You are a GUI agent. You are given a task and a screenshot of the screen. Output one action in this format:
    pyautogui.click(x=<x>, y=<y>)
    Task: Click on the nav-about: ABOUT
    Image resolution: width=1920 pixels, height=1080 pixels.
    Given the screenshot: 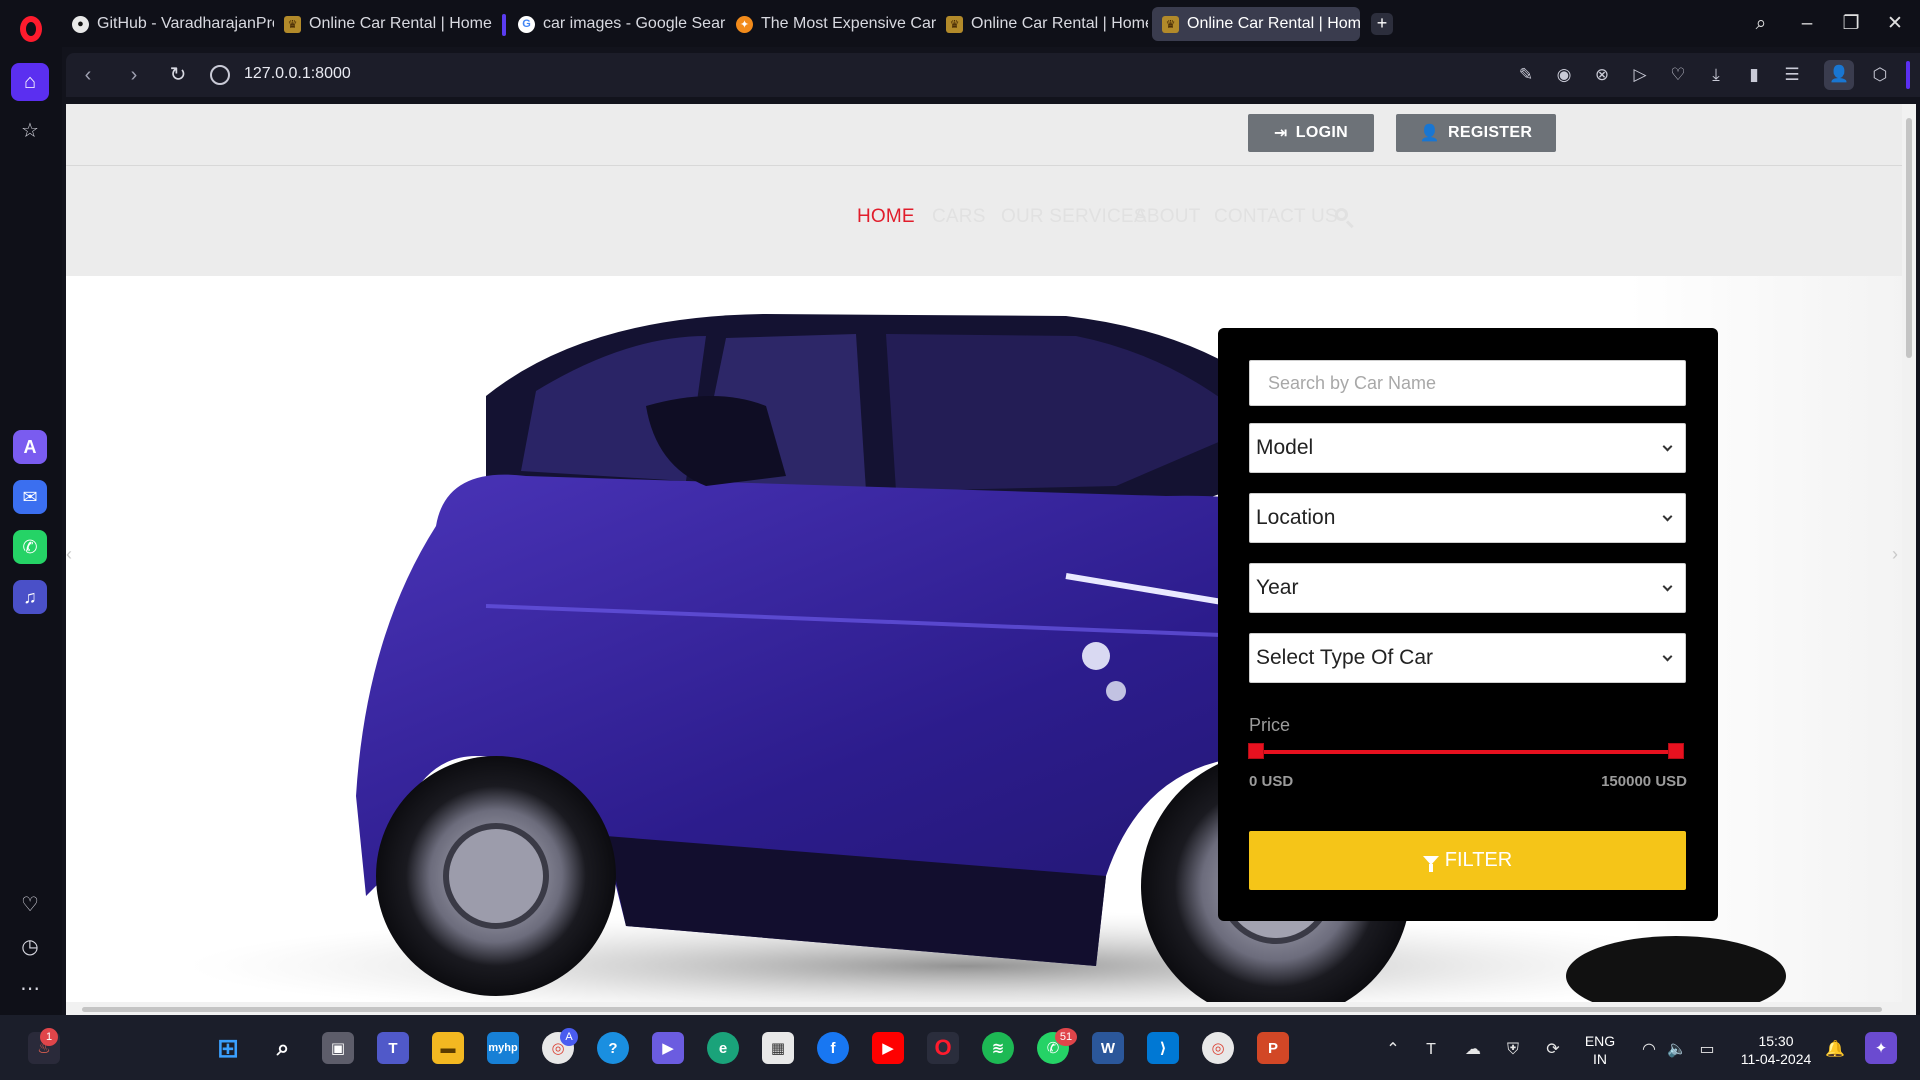 What is the action you would take?
    pyautogui.click(x=1167, y=217)
    